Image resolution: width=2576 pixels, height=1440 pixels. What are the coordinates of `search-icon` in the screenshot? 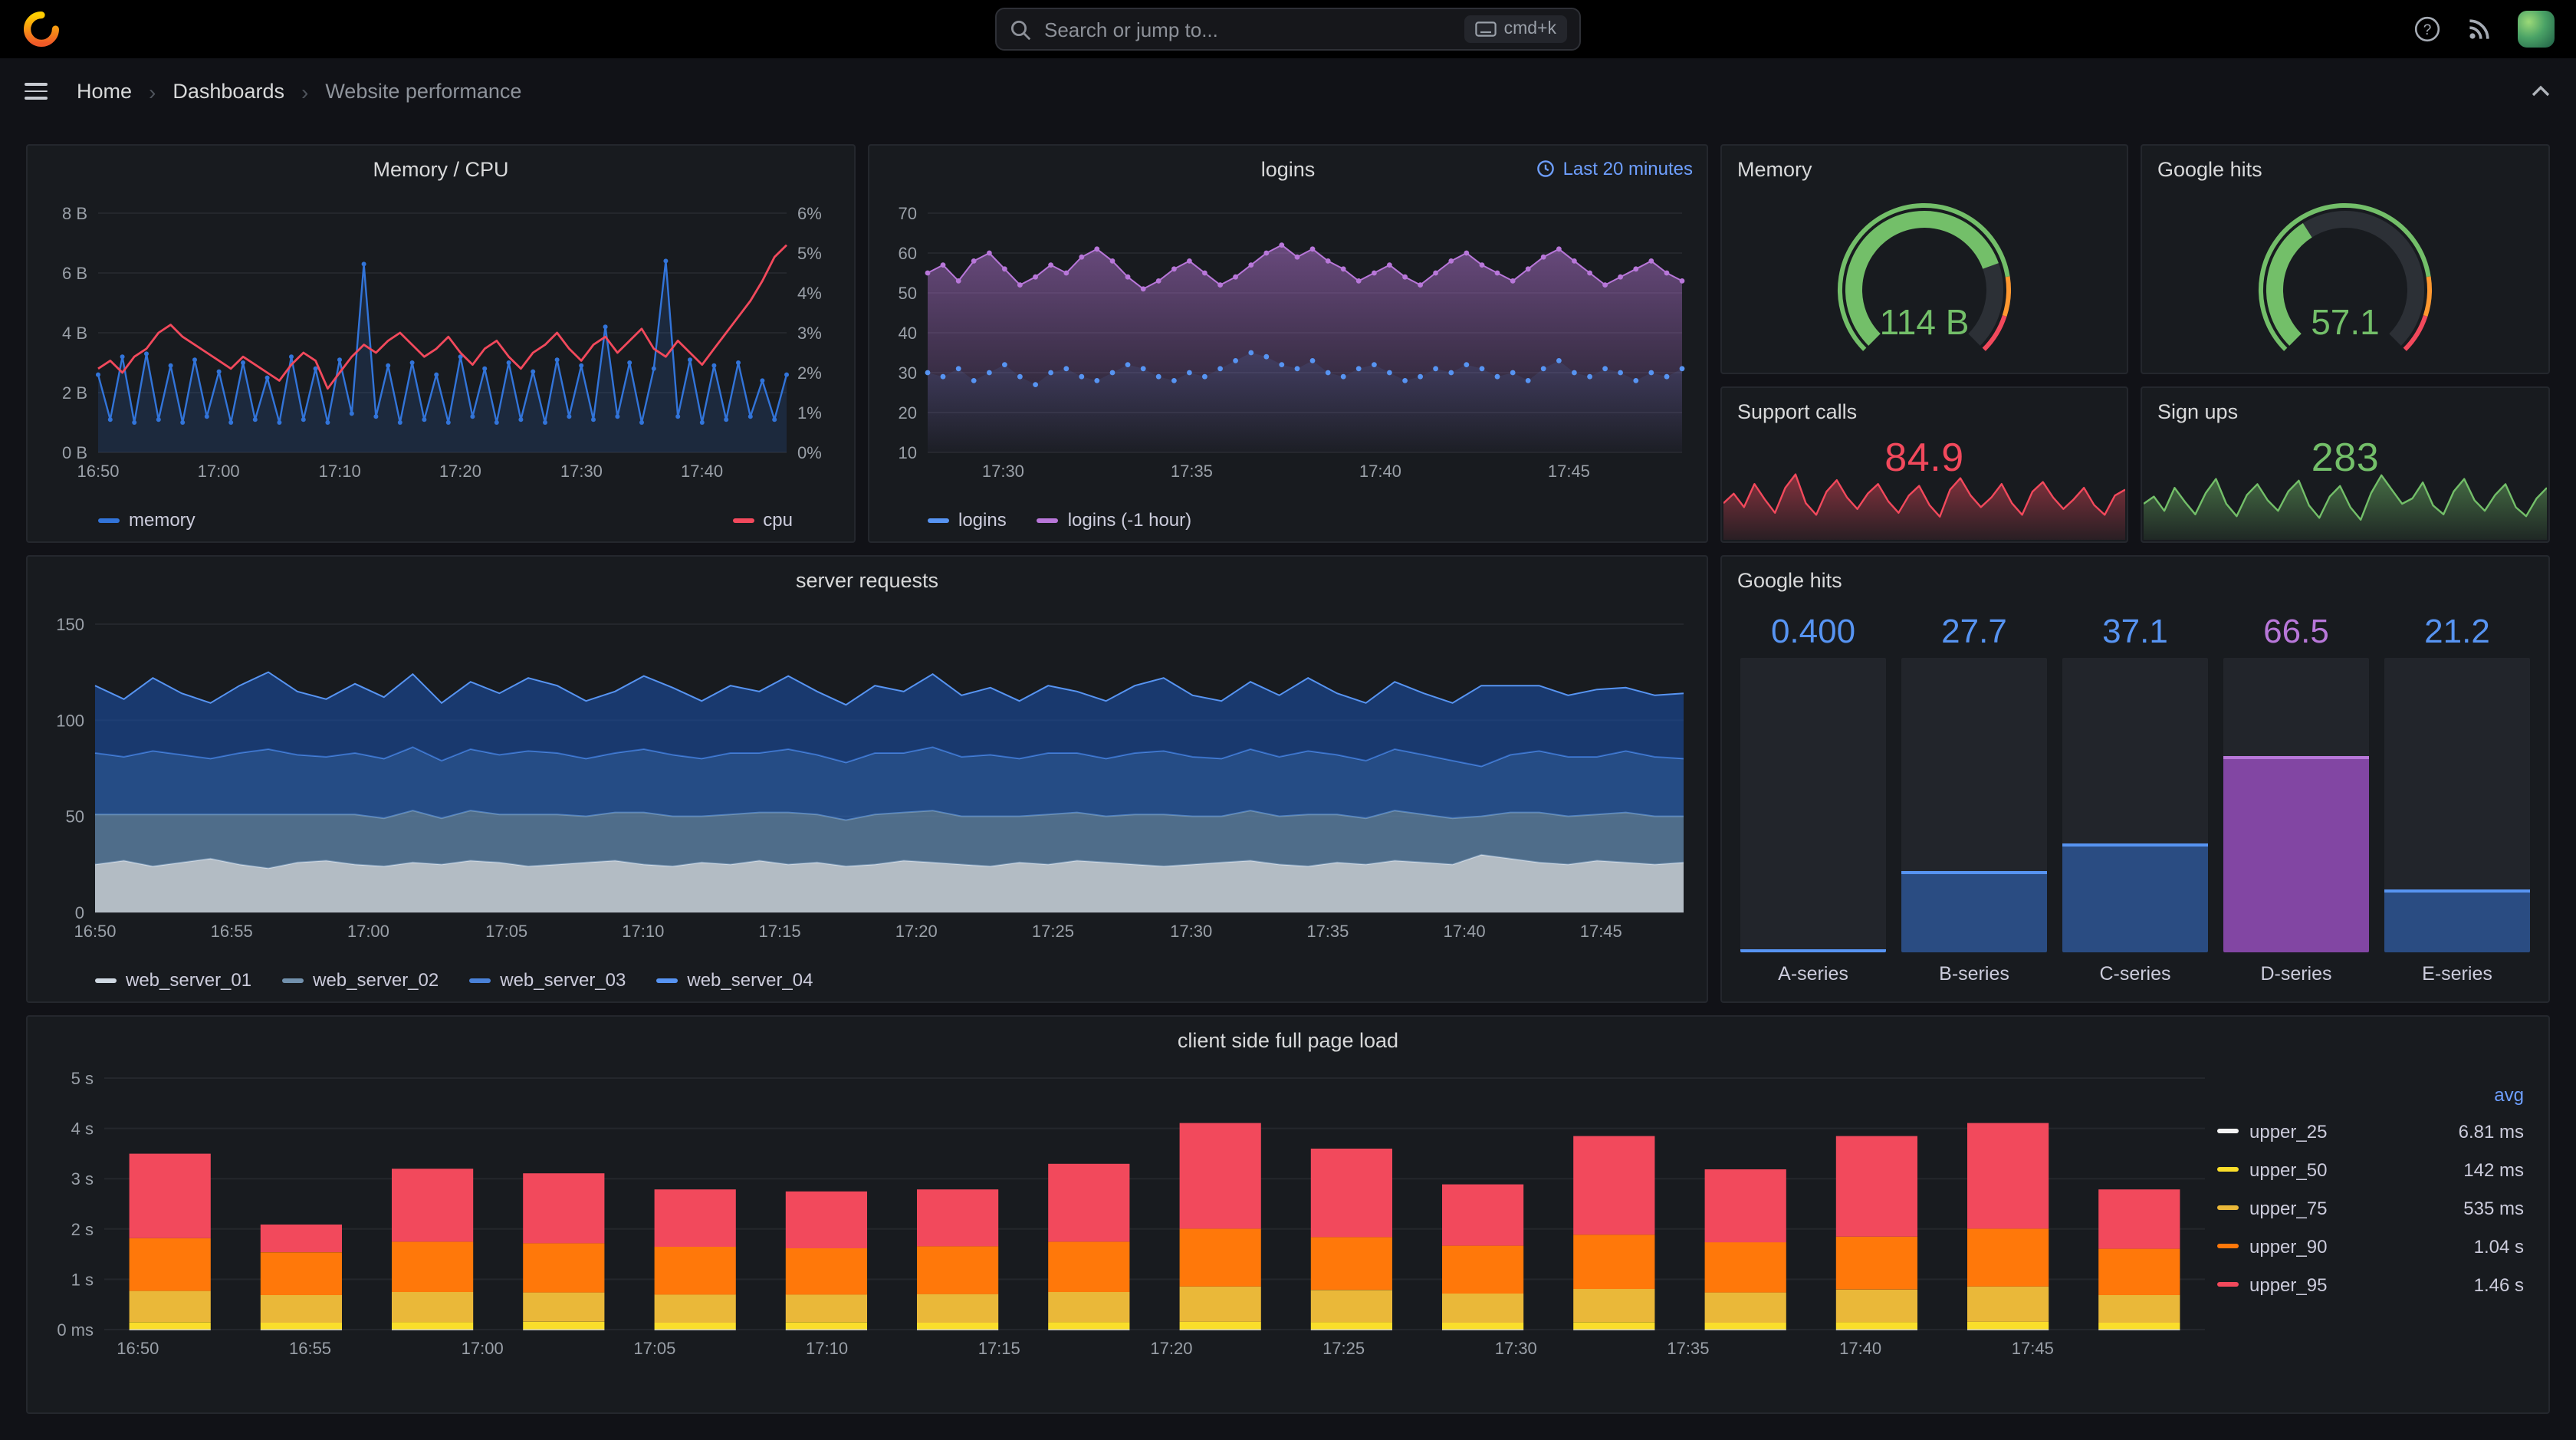 It's located at (1021, 29).